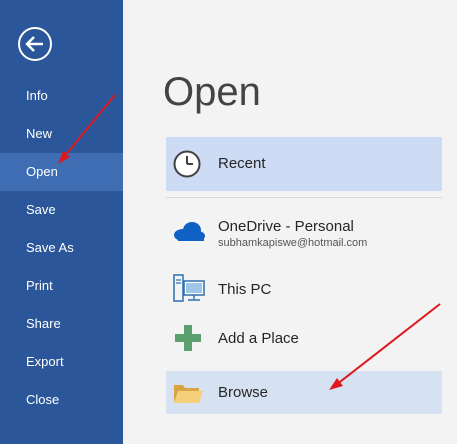  Describe the element at coordinates (212, 92) in the screenshot. I see `page-title: Open` at that location.